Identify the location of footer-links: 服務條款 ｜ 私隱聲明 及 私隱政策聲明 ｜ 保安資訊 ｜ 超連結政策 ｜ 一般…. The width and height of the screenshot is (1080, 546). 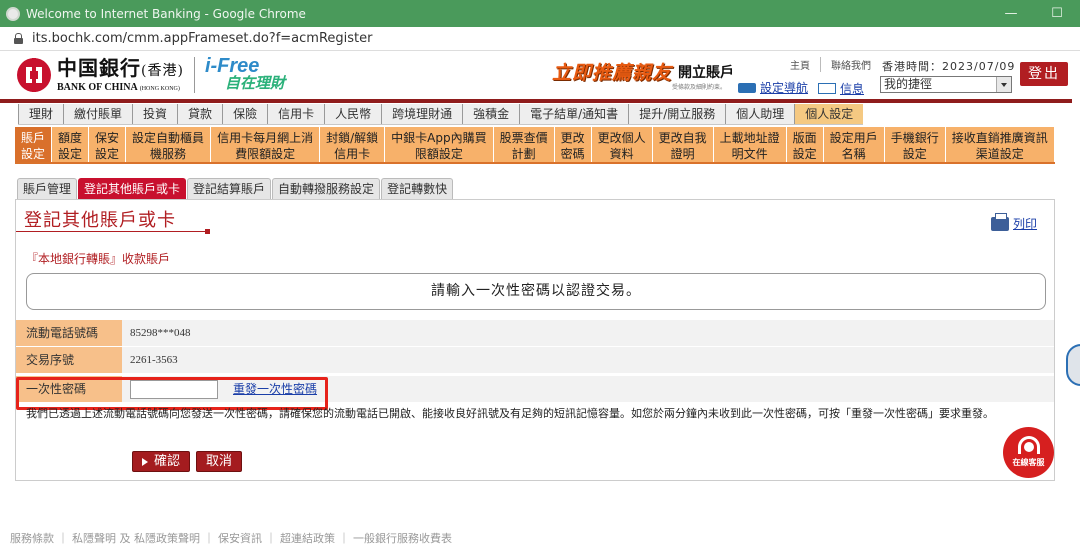
(231, 538).